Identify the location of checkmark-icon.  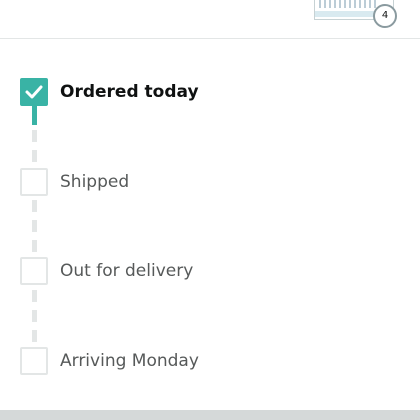
(34, 92).